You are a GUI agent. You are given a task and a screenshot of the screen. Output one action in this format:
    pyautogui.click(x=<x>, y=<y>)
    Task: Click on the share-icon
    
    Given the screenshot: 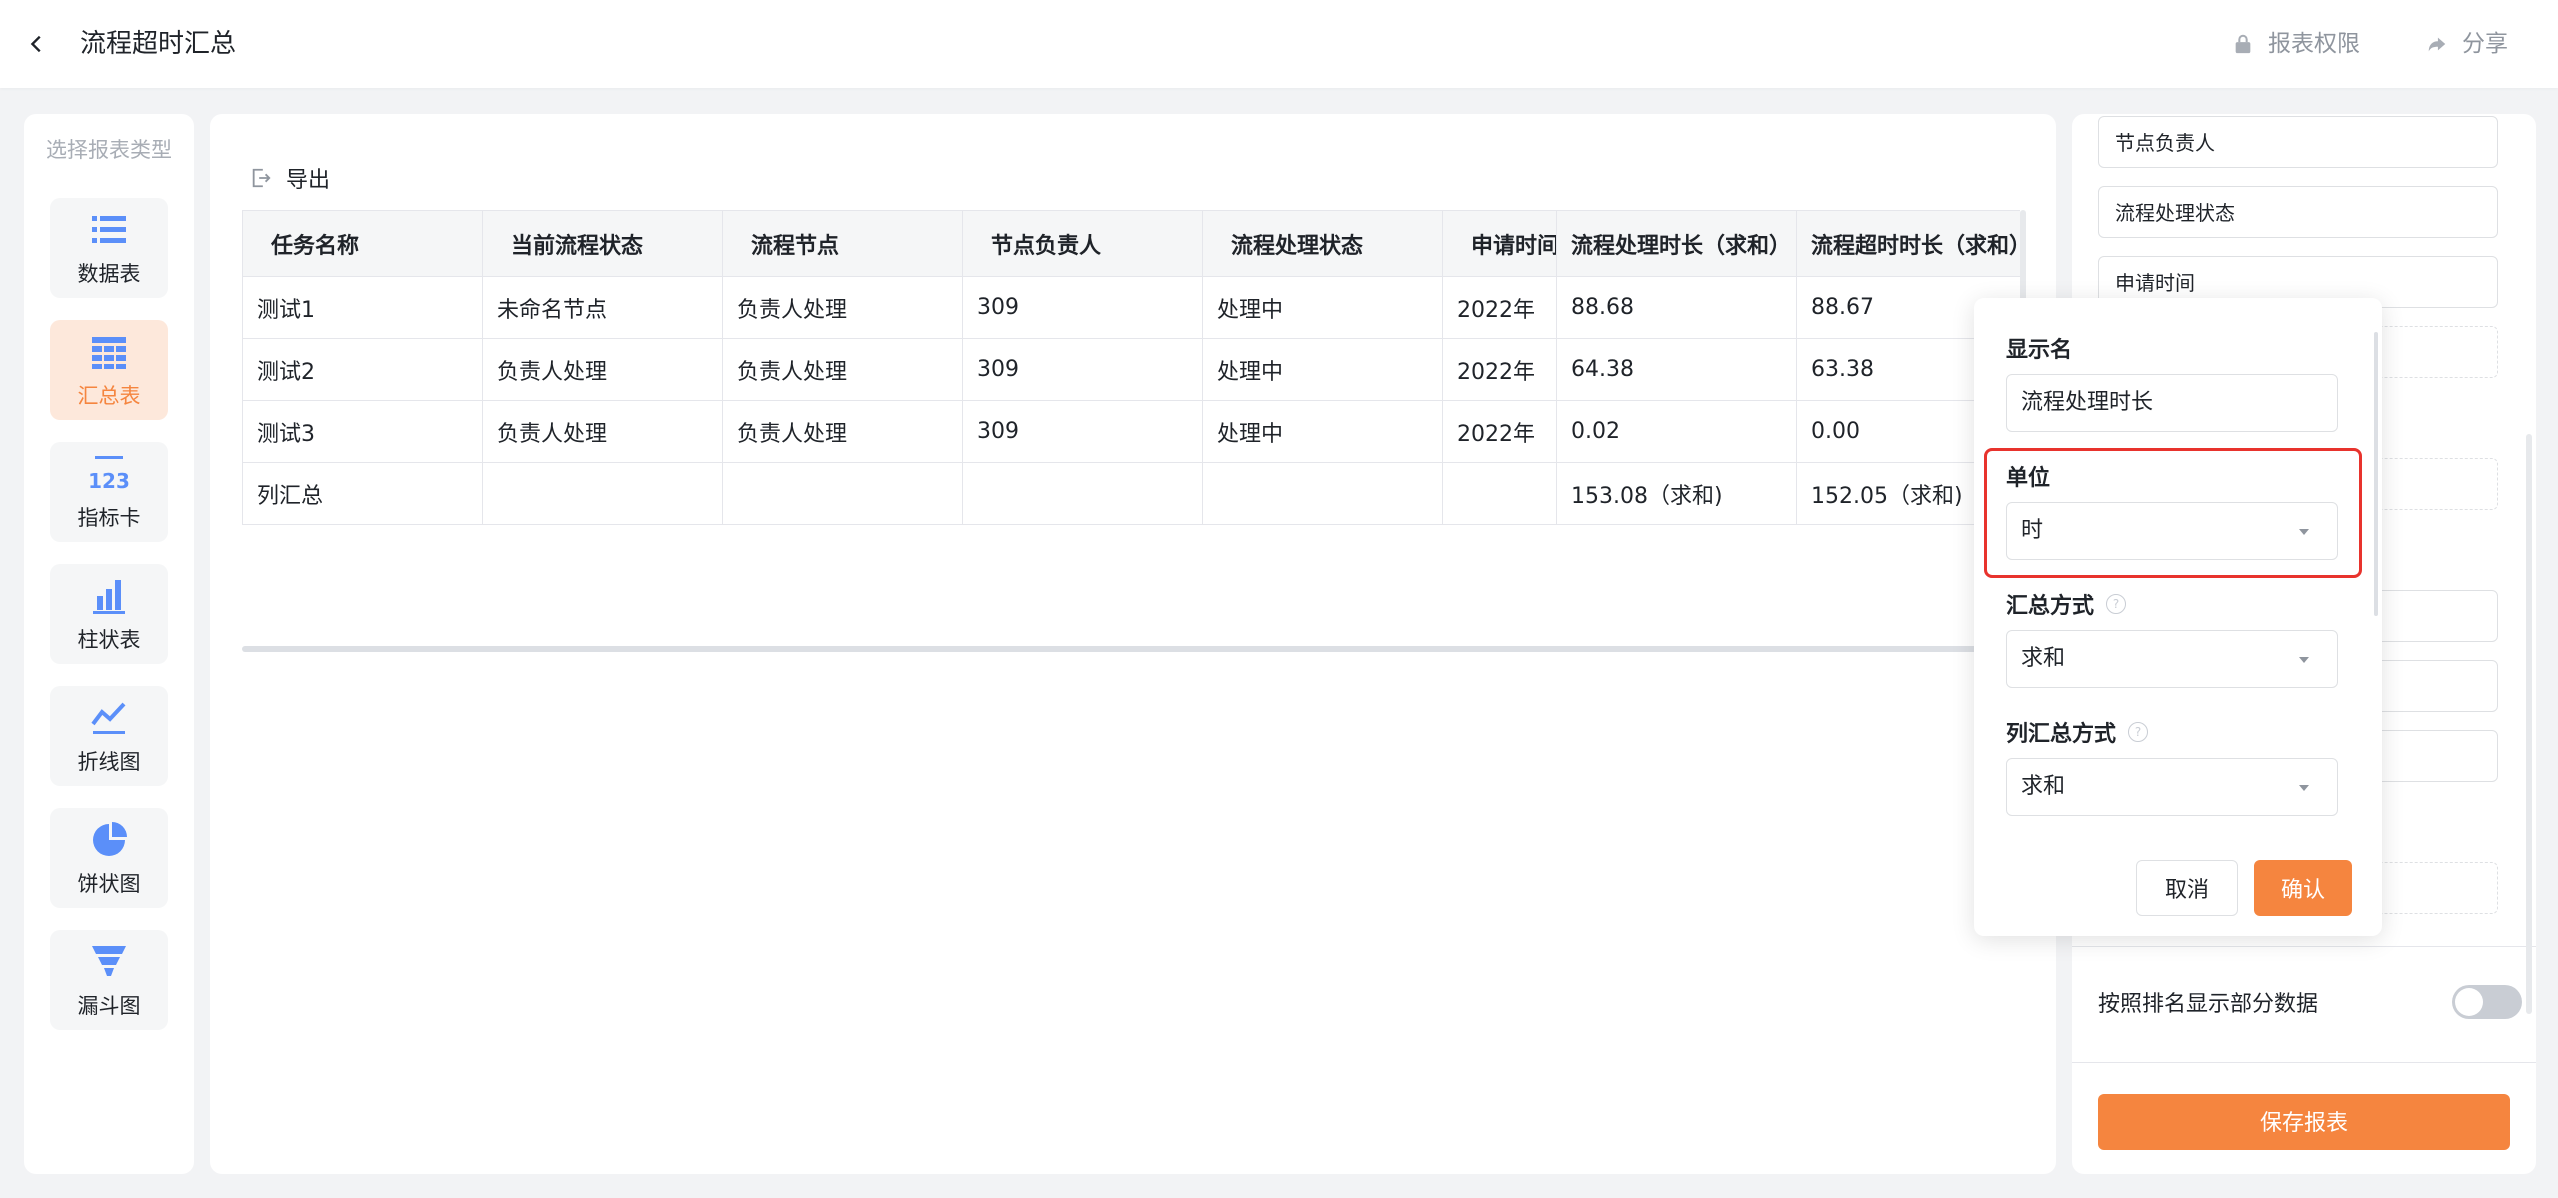 What is the action you would take?
    pyautogui.click(x=2437, y=44)
    